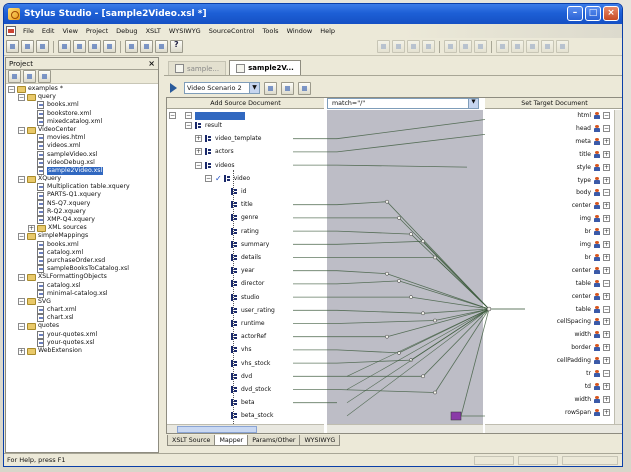  I want to click on add-folder-icon, so click(29, 76).